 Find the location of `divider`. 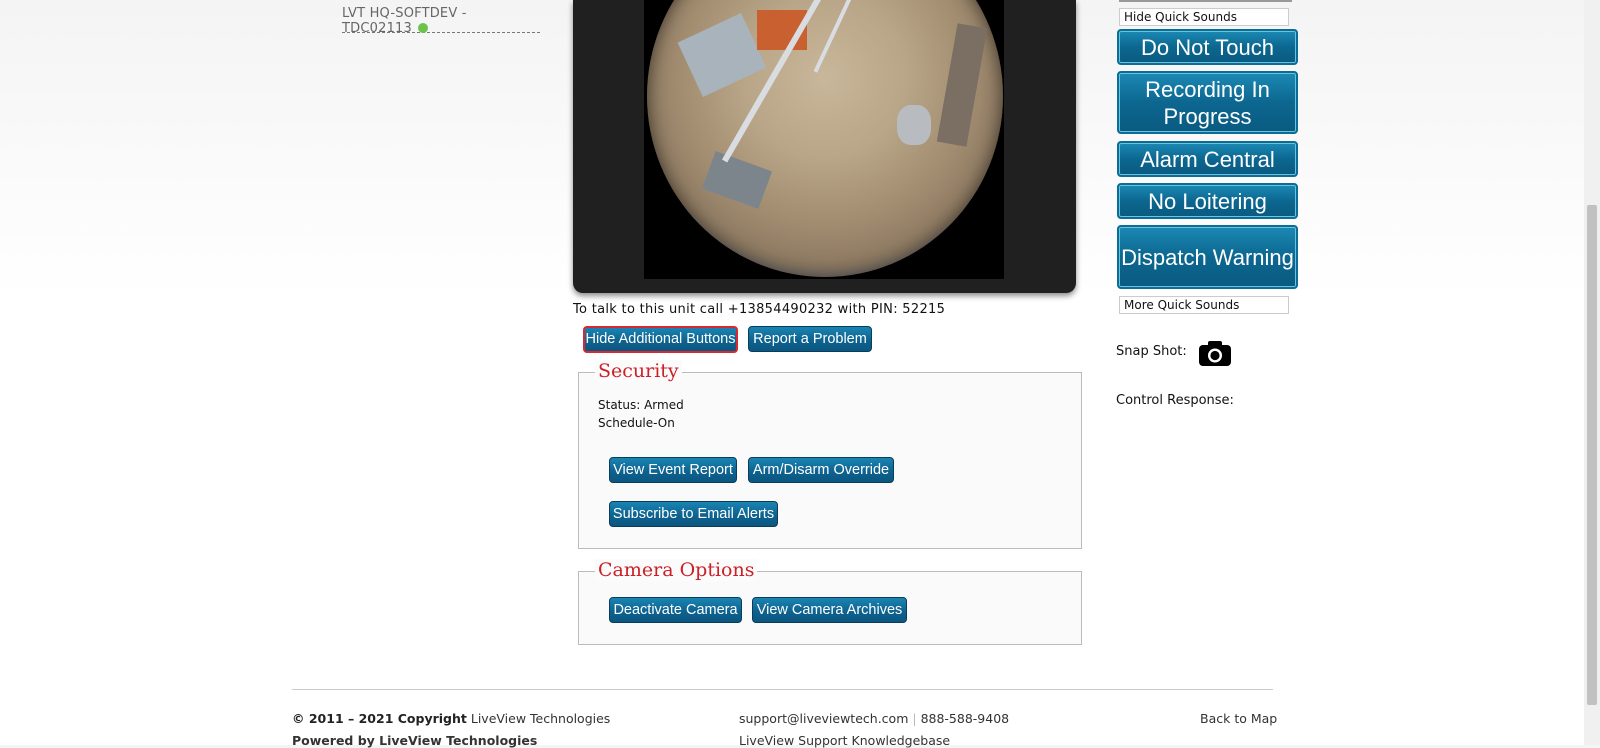

divider is located at coordinates (1205, 1).